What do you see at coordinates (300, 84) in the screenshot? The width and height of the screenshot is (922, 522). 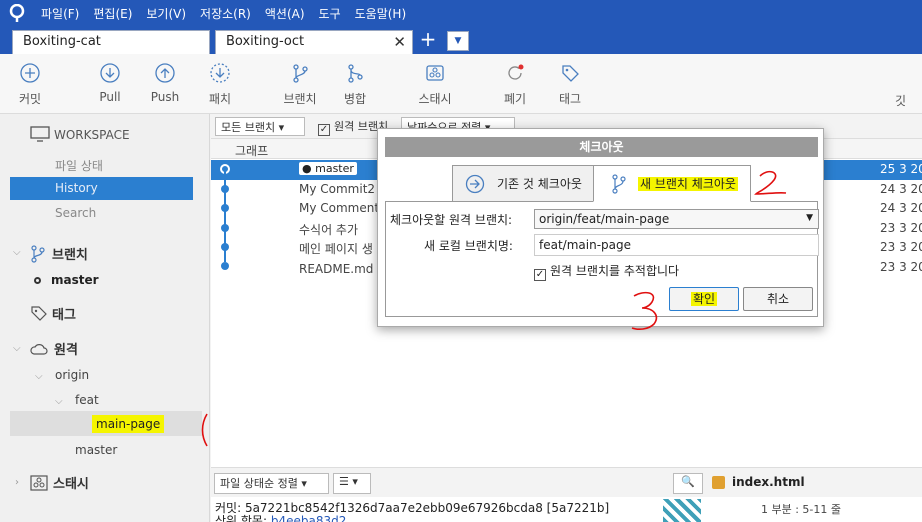 I see `branch-button: 브랜치` at bounding box center [300, 84].